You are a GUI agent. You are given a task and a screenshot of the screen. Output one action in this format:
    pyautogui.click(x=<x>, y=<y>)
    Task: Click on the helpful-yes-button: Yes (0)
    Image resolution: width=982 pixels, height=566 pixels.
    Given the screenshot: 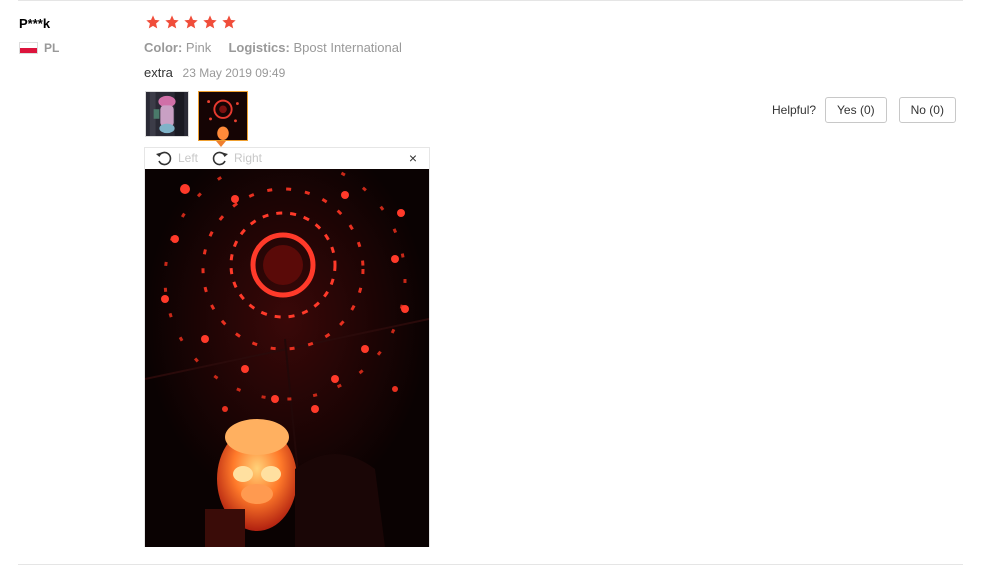 What is the action you would take?
    pyautogui.click(x=856, y=110)
    